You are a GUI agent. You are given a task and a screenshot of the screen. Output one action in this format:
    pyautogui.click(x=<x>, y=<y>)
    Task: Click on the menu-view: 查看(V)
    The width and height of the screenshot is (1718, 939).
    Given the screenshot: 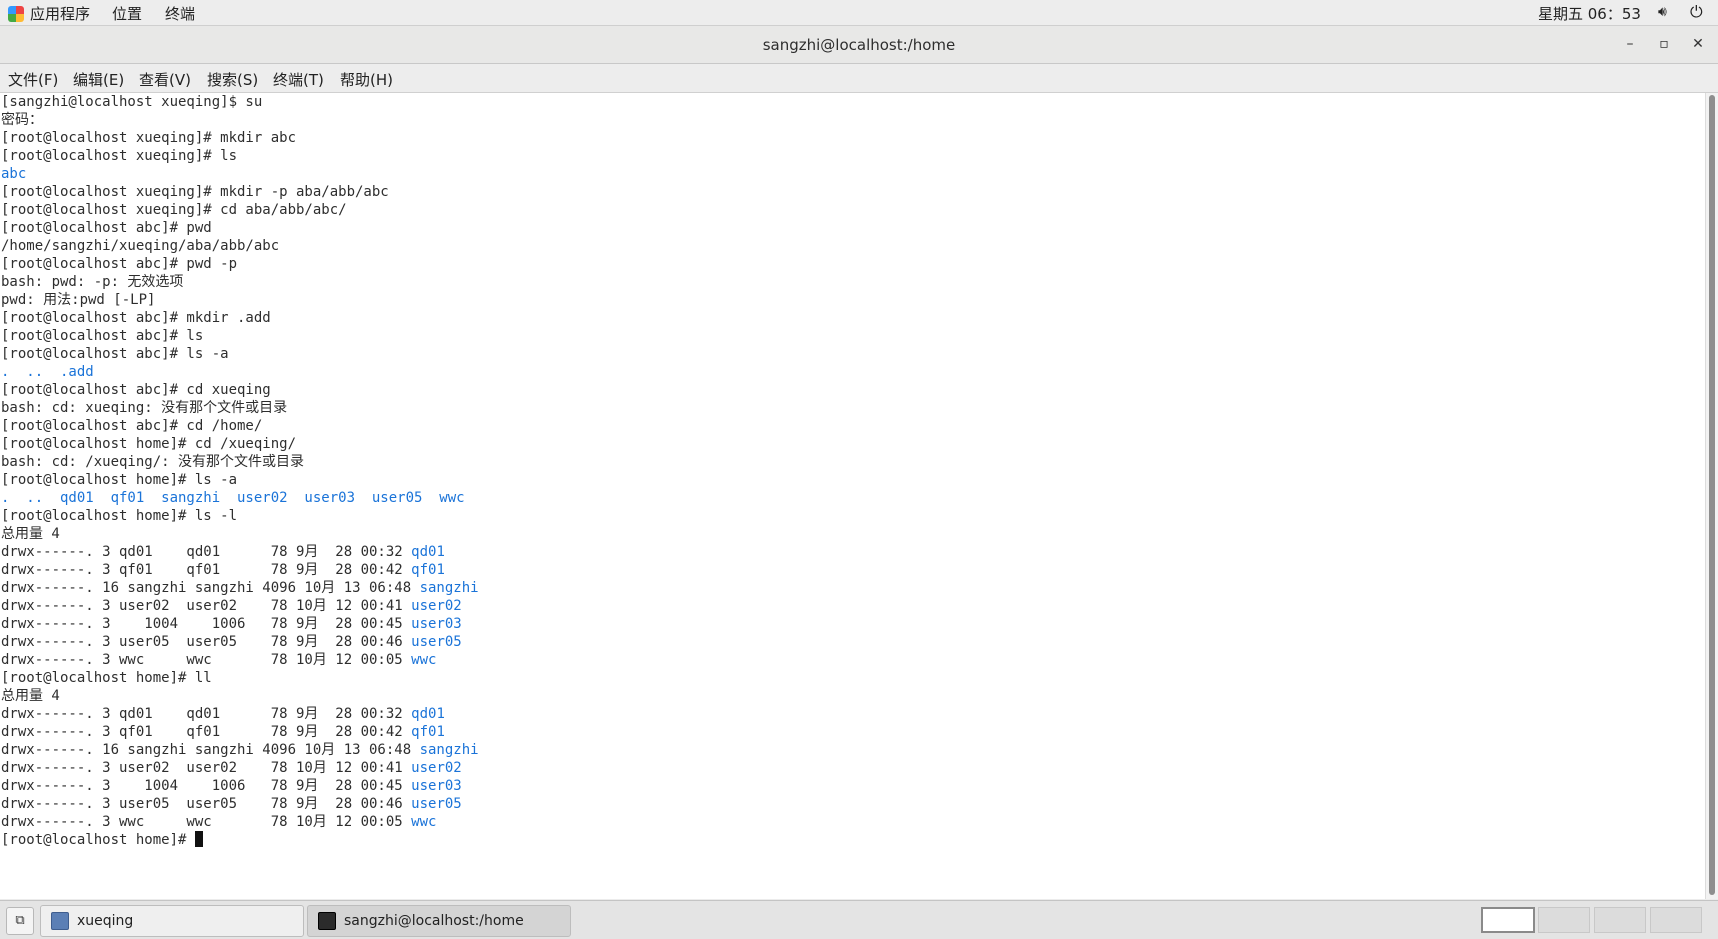 What is the action you would take?
    pyautogui.click(x=165, y=79)
    